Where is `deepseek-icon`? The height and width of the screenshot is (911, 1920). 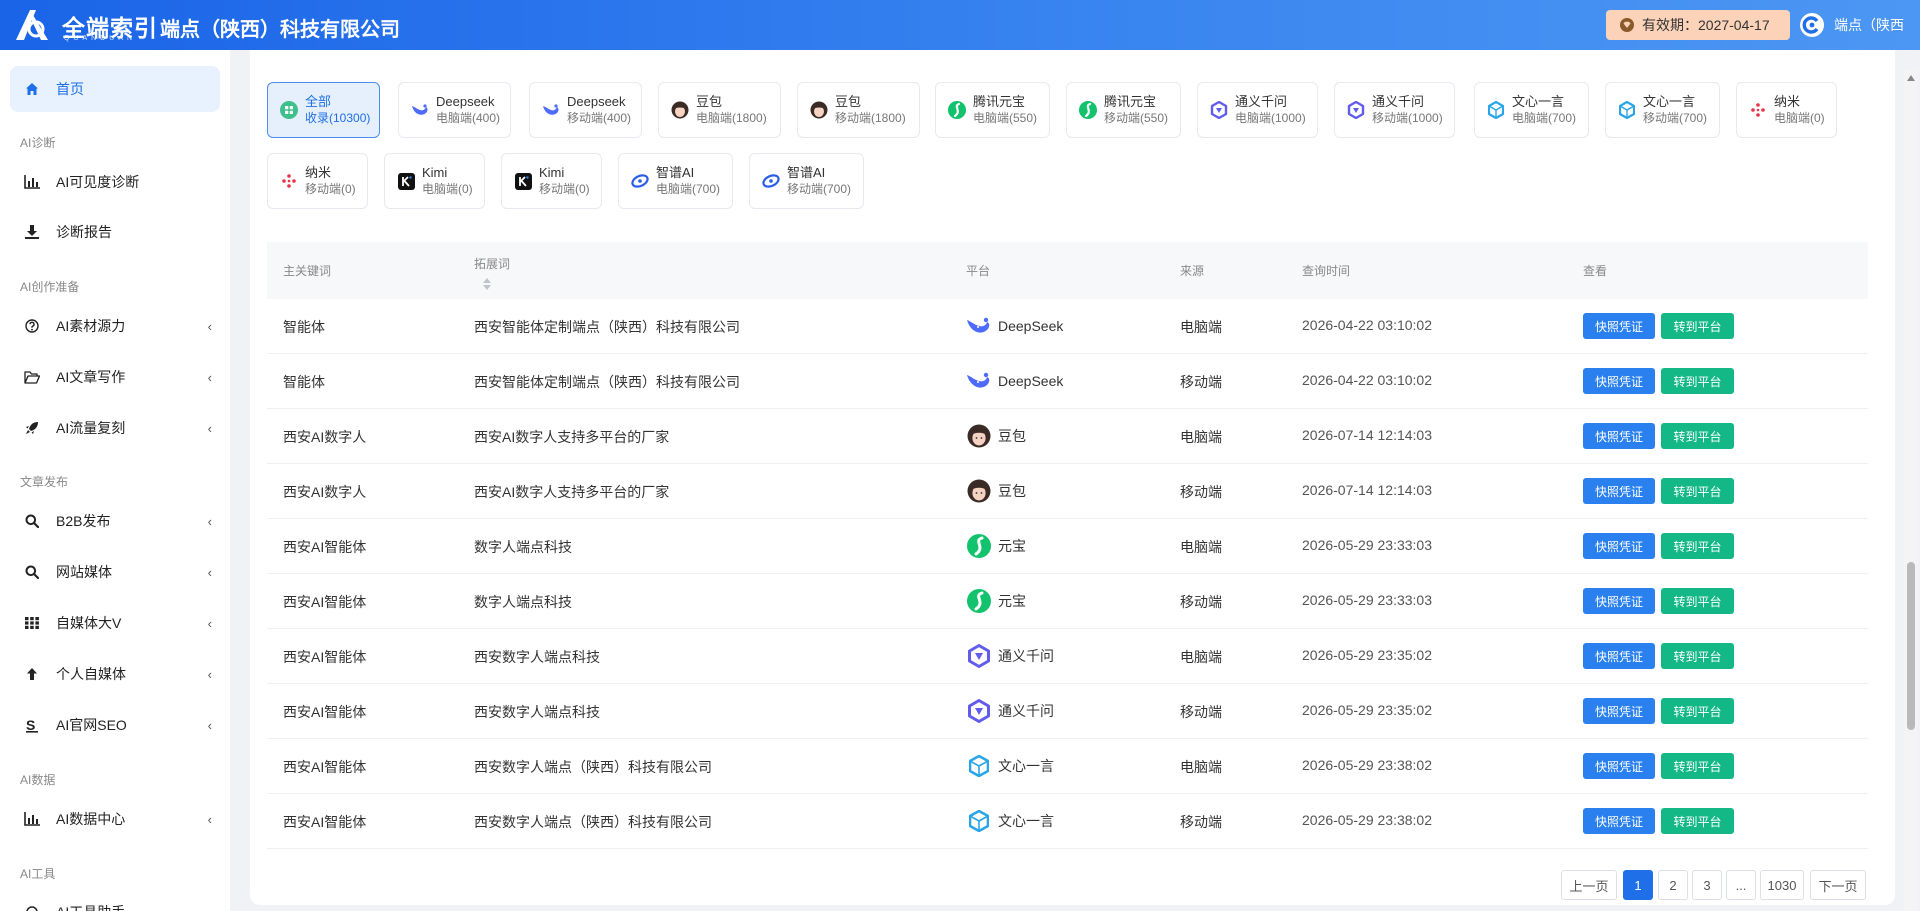 deepseek-icon is located at coordinates (551, 110).